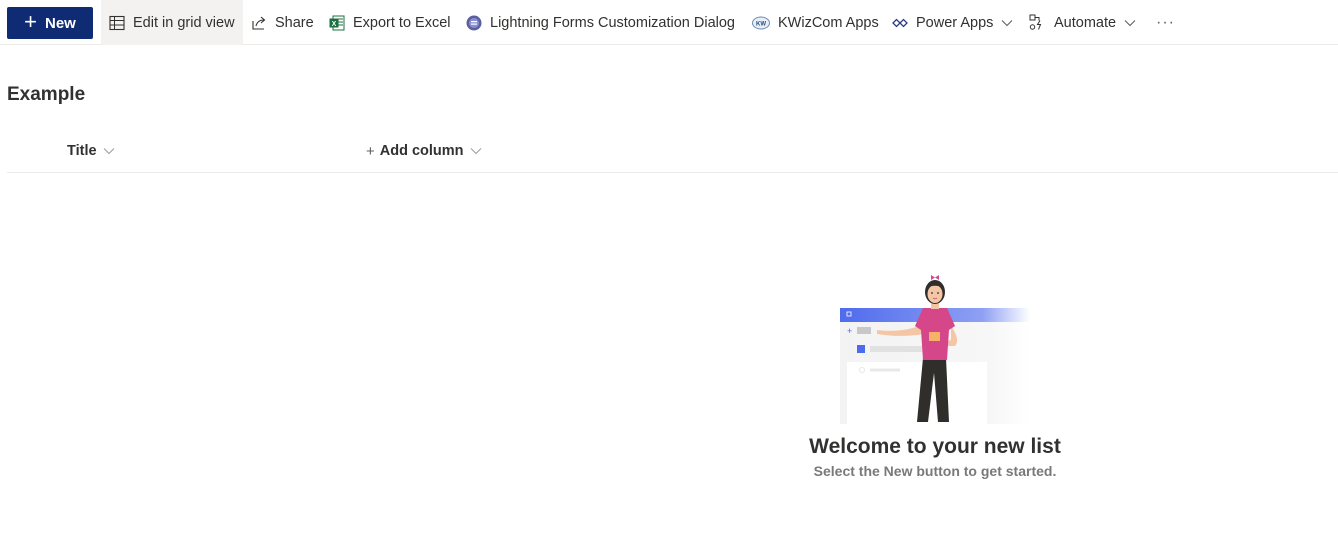 This screenshot has width=1338, height=539. I want to click on header-divider, so click(672, 172).